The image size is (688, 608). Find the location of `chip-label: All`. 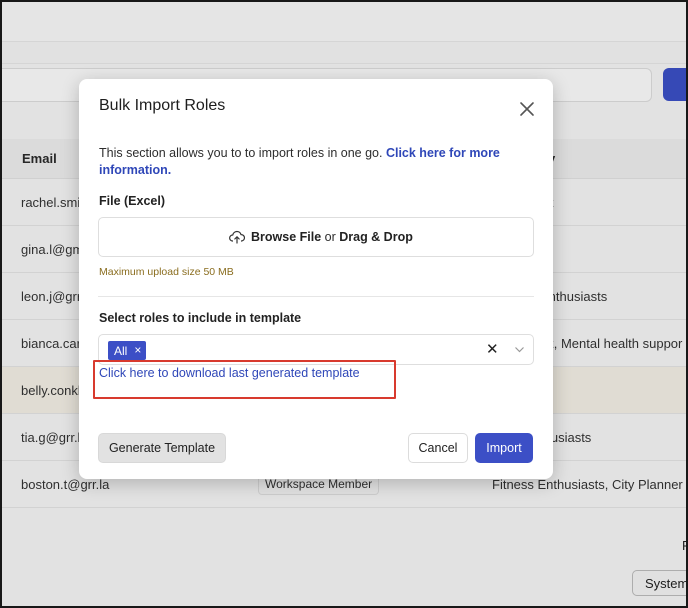

chip-label: All is located at coordinates (121, 351).